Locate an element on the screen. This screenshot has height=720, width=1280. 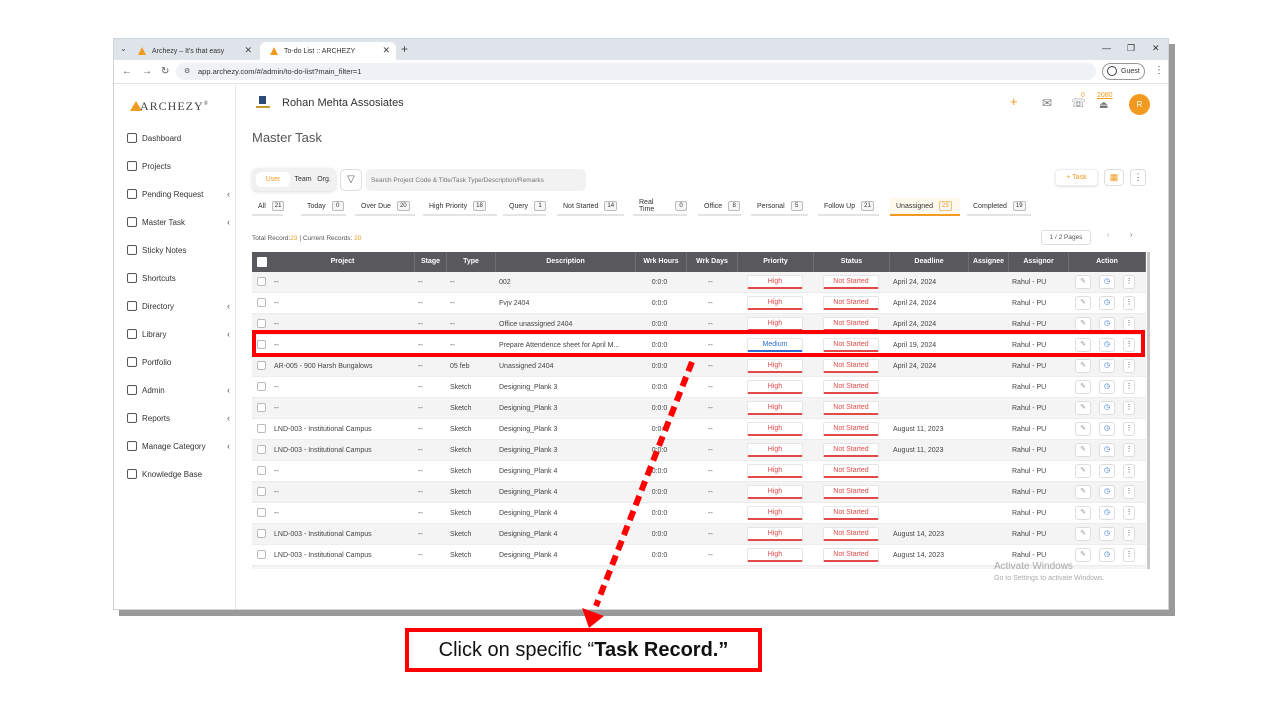
sidebar-item-knowledge-base: Knowledge Base is located at coordinates (179, 474).